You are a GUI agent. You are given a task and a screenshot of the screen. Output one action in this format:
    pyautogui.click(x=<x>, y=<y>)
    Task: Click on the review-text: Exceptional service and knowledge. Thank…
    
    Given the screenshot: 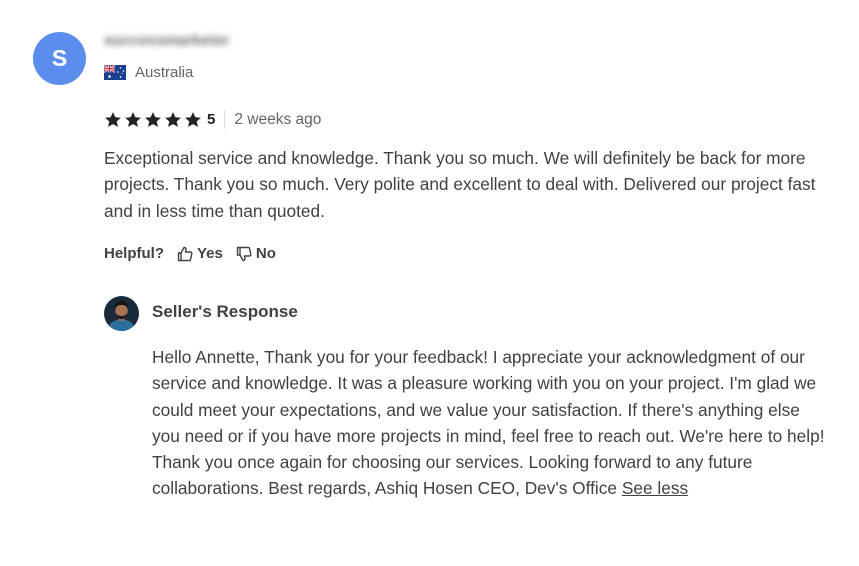 What is the action you would take?
    pyautogui.click(x=460, y=184)
    